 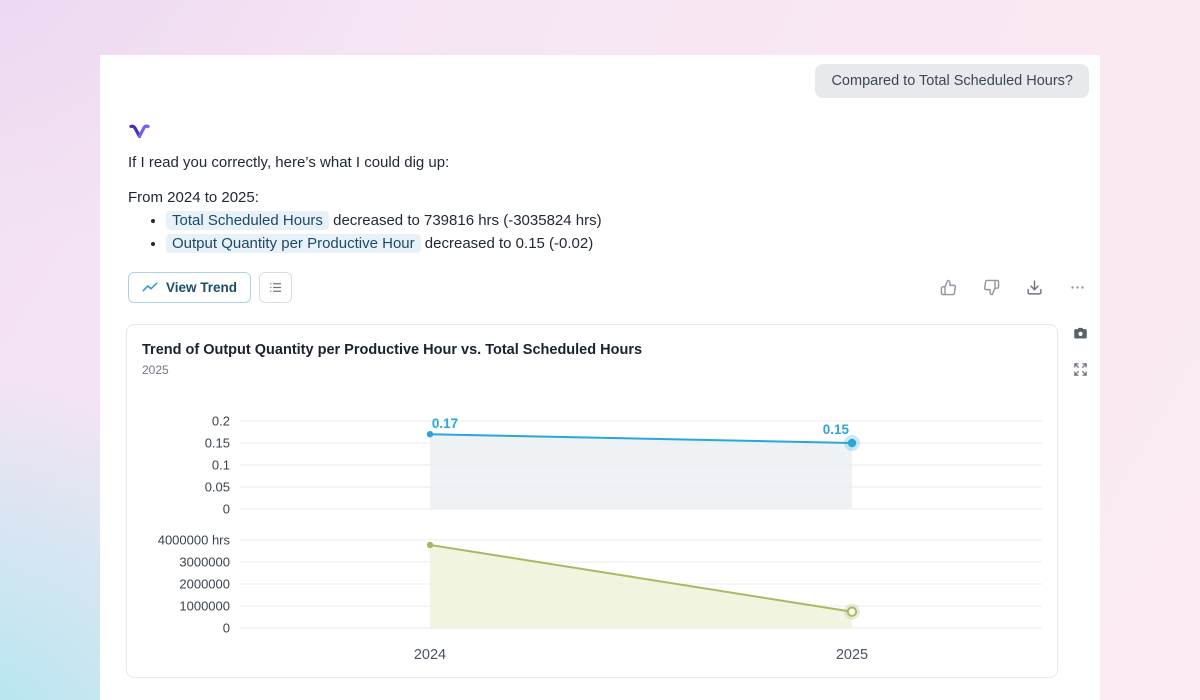 I want to click on metric-highlight: Total Scheduled Hours, so click(x=247, y=220).